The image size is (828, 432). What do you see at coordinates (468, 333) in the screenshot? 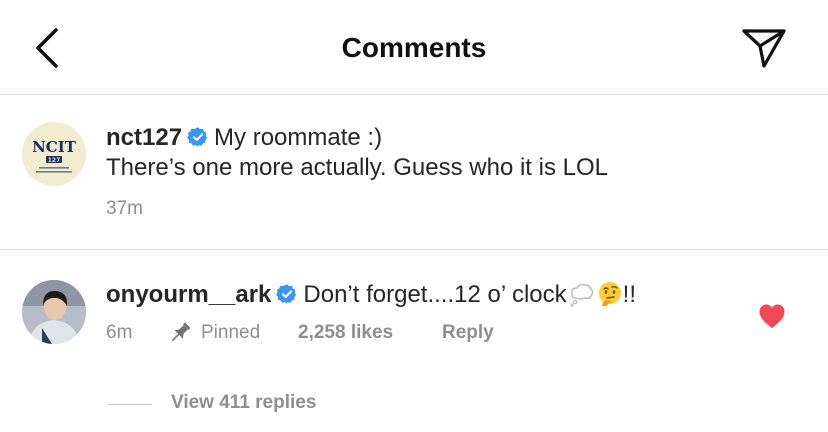
I see `reply-button: Reply` at bounding box center [468, 333].